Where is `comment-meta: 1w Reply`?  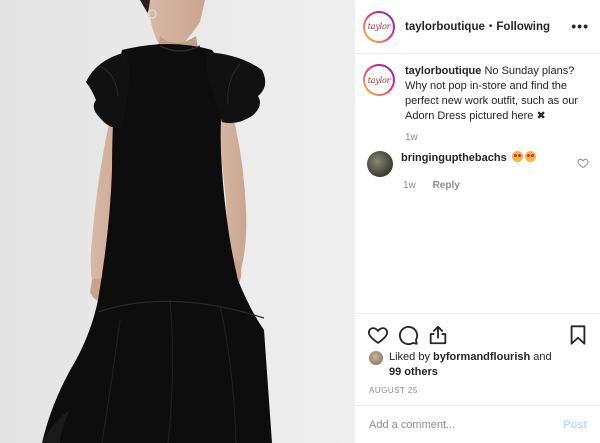 comment-meta: 1w Reply is located at coordinates (438, 185).